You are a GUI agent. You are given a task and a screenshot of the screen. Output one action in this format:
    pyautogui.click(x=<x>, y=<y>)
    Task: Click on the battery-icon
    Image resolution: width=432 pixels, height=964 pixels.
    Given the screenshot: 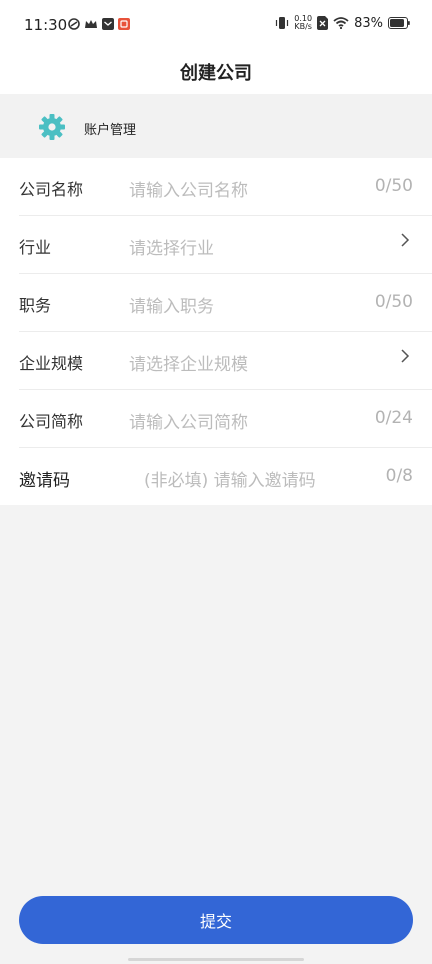 What is the action you would take?
    pyautogui.click(x=399, y=23)
    